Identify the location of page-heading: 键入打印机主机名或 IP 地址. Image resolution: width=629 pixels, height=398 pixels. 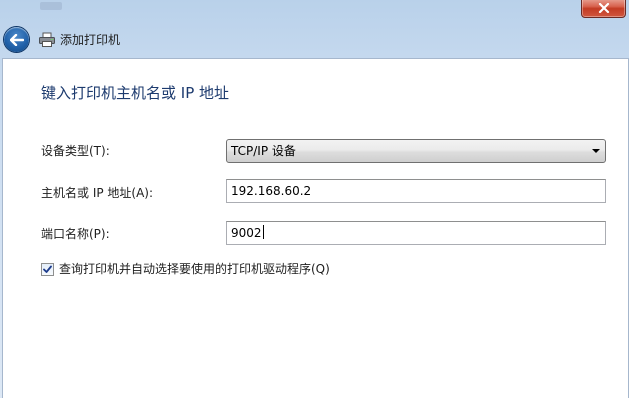
(135, 93).